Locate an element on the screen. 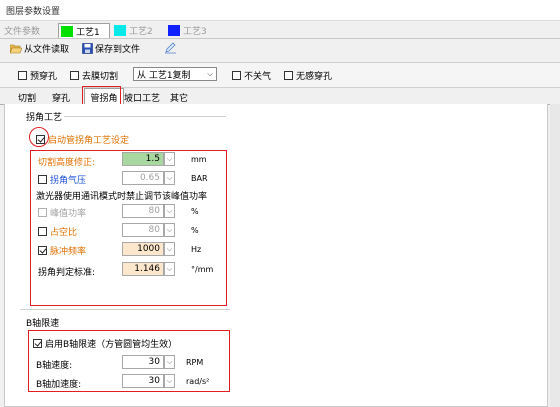  tab-pierce: 穿孔 is located at coordinates (61, 97).